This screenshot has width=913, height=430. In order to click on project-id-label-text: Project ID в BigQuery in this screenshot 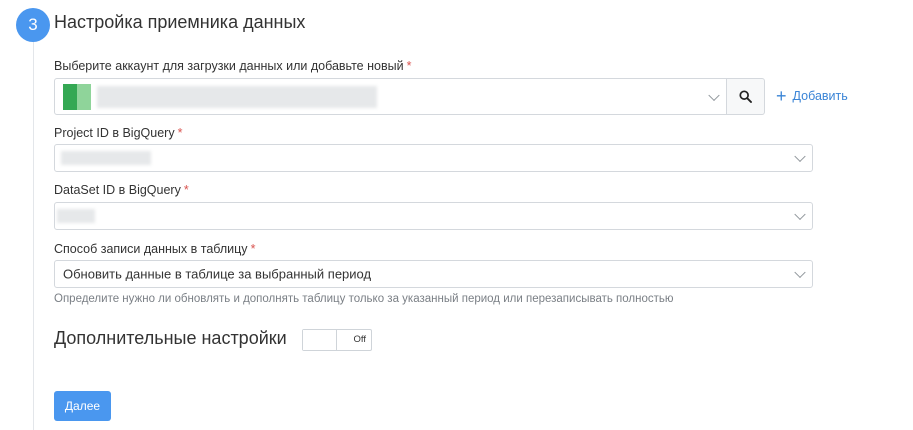, I will do `click(114, 133)`.